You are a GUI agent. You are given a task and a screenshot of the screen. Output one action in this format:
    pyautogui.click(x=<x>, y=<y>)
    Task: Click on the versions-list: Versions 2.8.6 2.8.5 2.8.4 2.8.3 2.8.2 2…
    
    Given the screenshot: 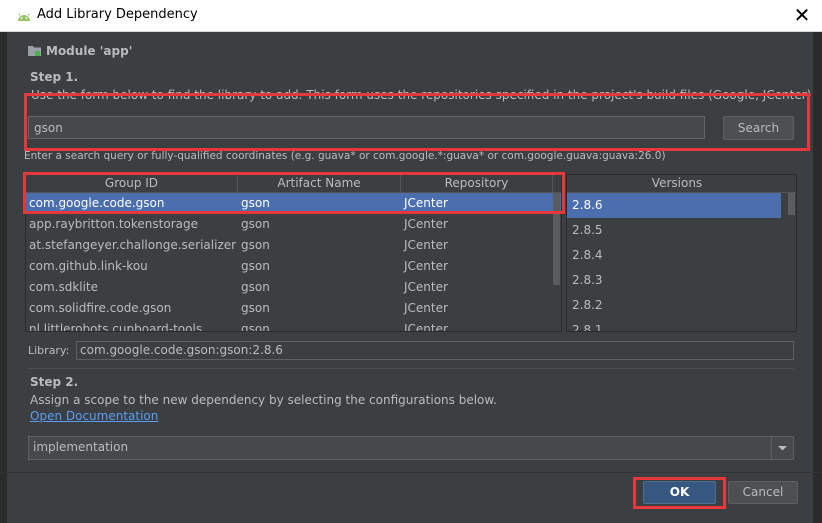 What is the action you would take?
    pyautogui.click(x=681, y=253)
    